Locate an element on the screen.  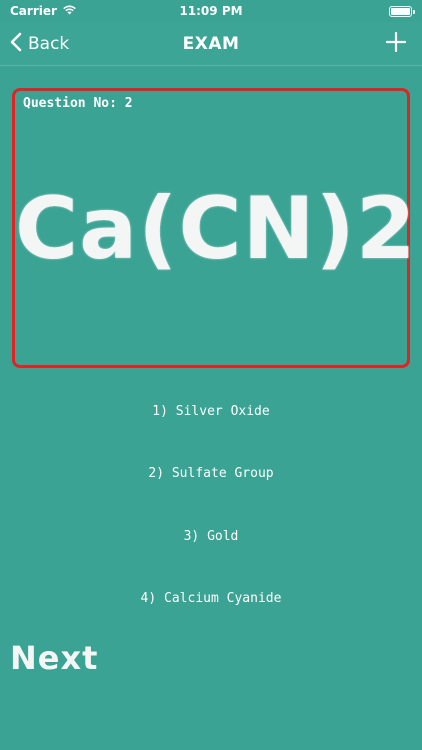
next-button: Next is located at coordinates (54, 658).